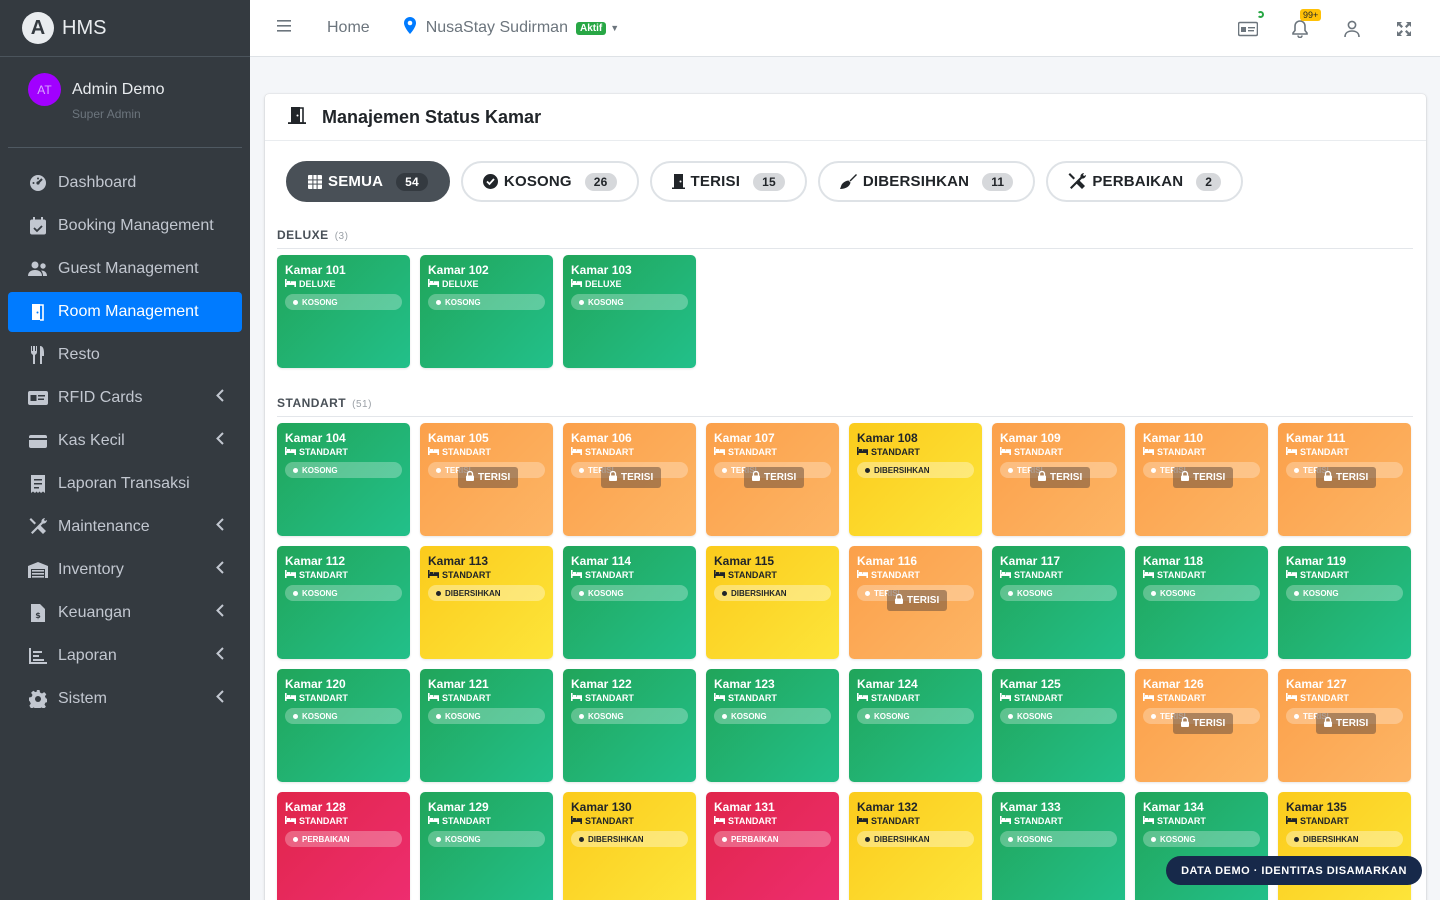 The width and height of the screenshot is (1440, 900). I want to click on room-card: Kamar 107STANDARTTERISITERISI, so click(772, 479).